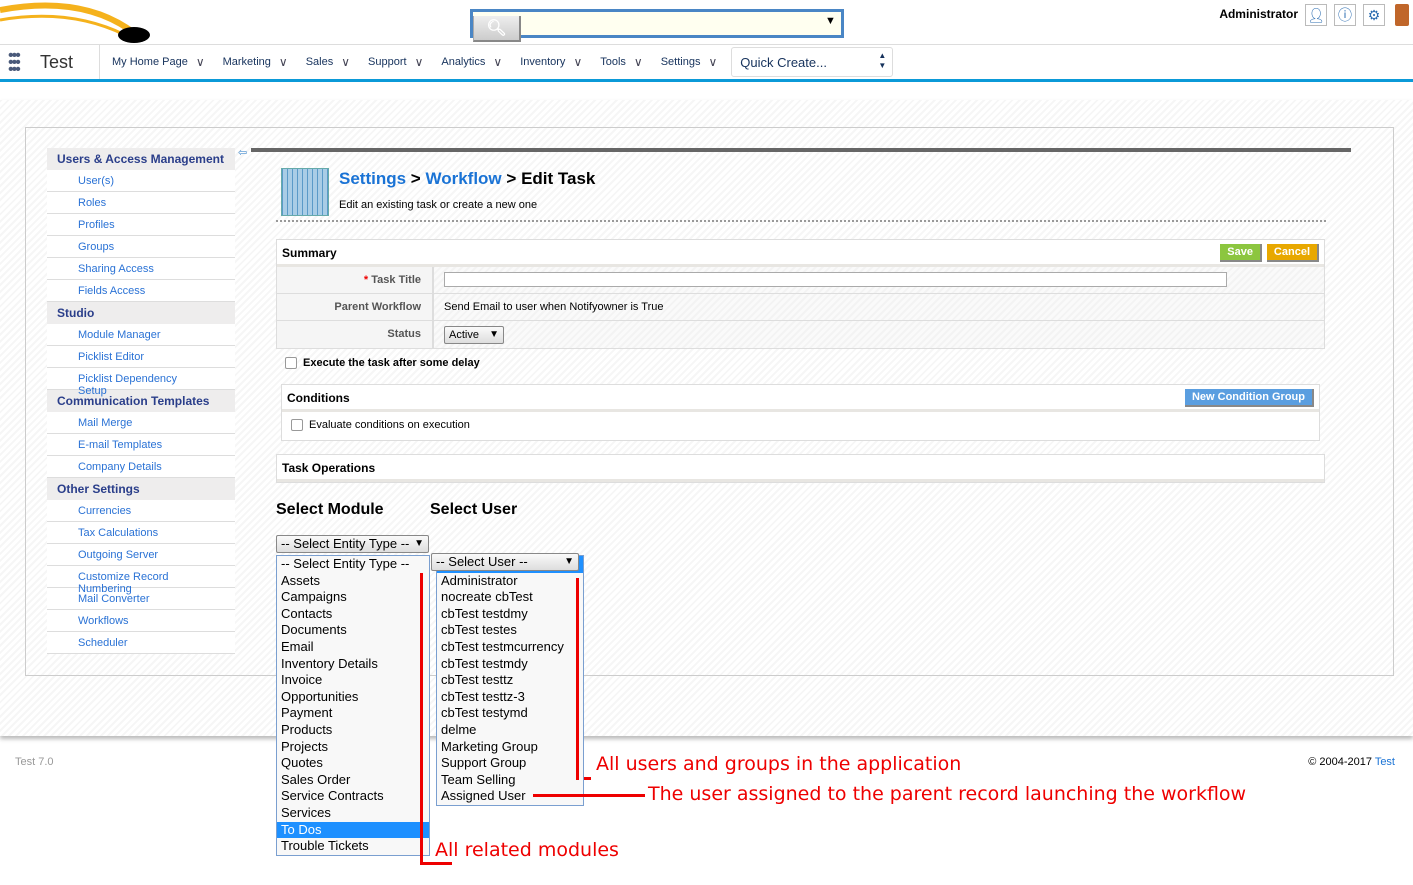 This screenshot has width=1413, height=885. What do you see at coordinates (353, 830) in the screenshot?
I see `module-option: To Dos` at bounding box center [353, 830].